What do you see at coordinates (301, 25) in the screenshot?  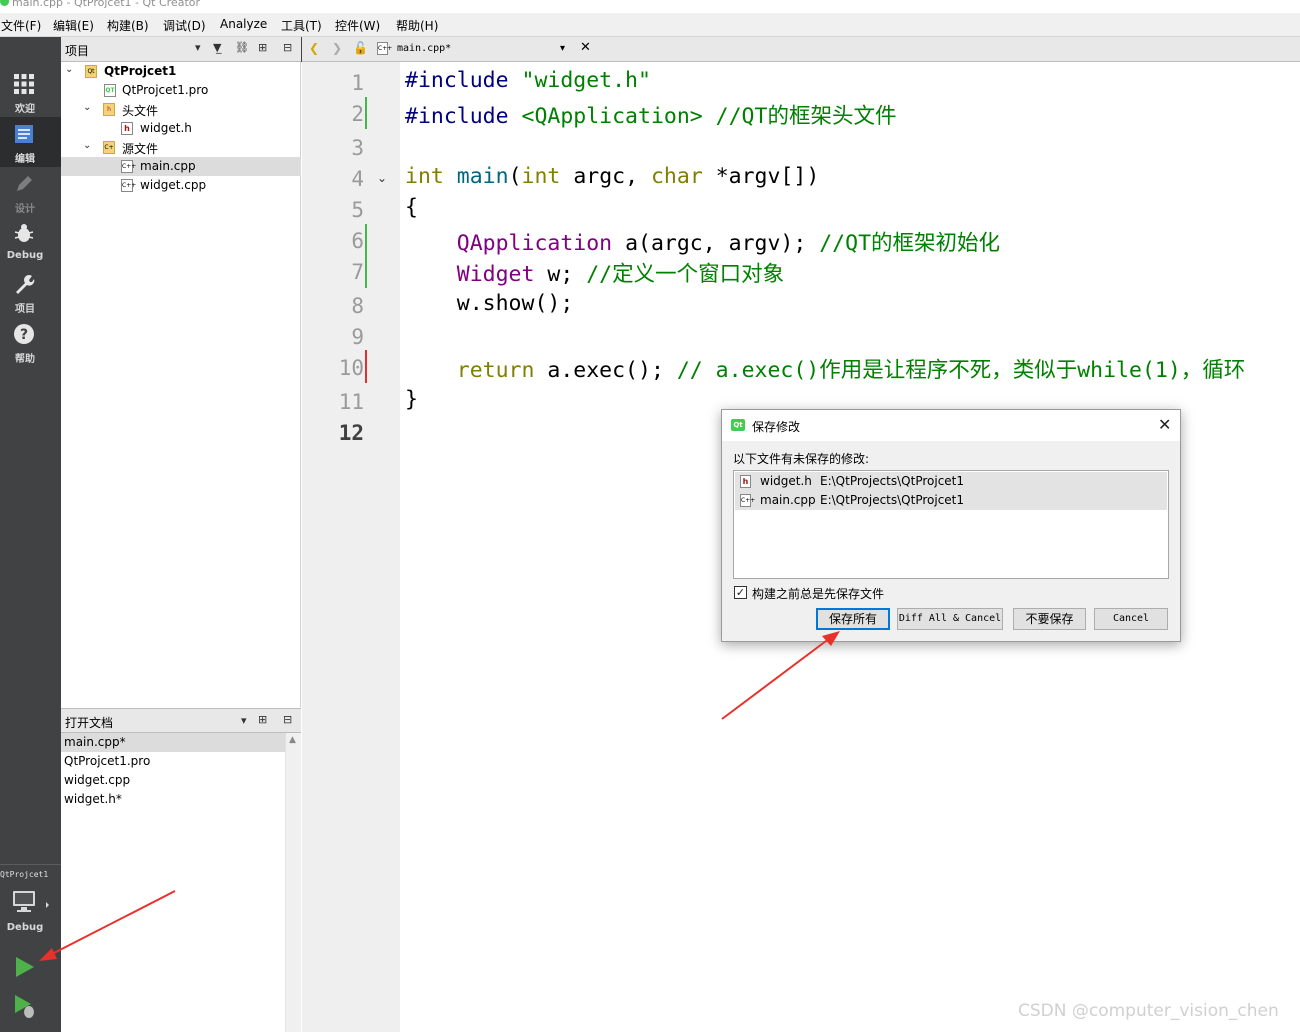 I see `menu-tools: 工具(T)` at bounding box center [301, 25].